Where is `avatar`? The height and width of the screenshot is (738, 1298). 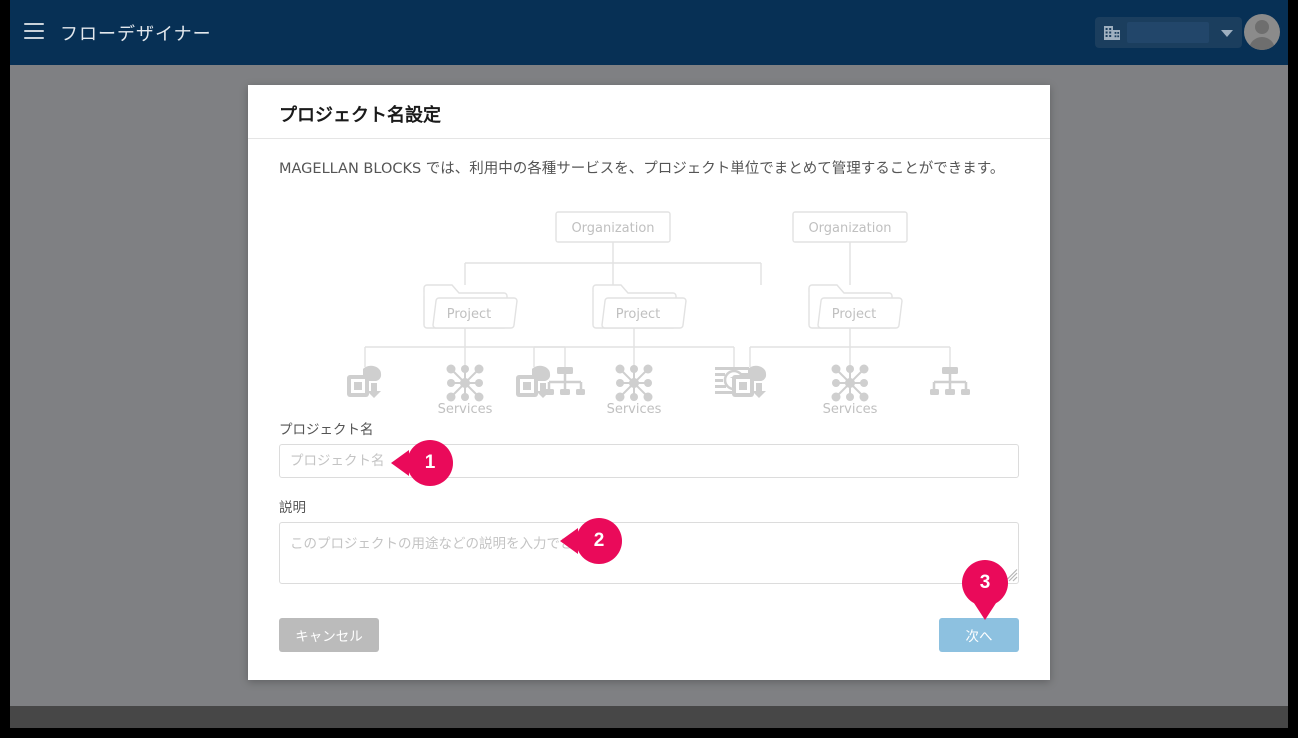
avatar is located at coordinates (1262, 32).